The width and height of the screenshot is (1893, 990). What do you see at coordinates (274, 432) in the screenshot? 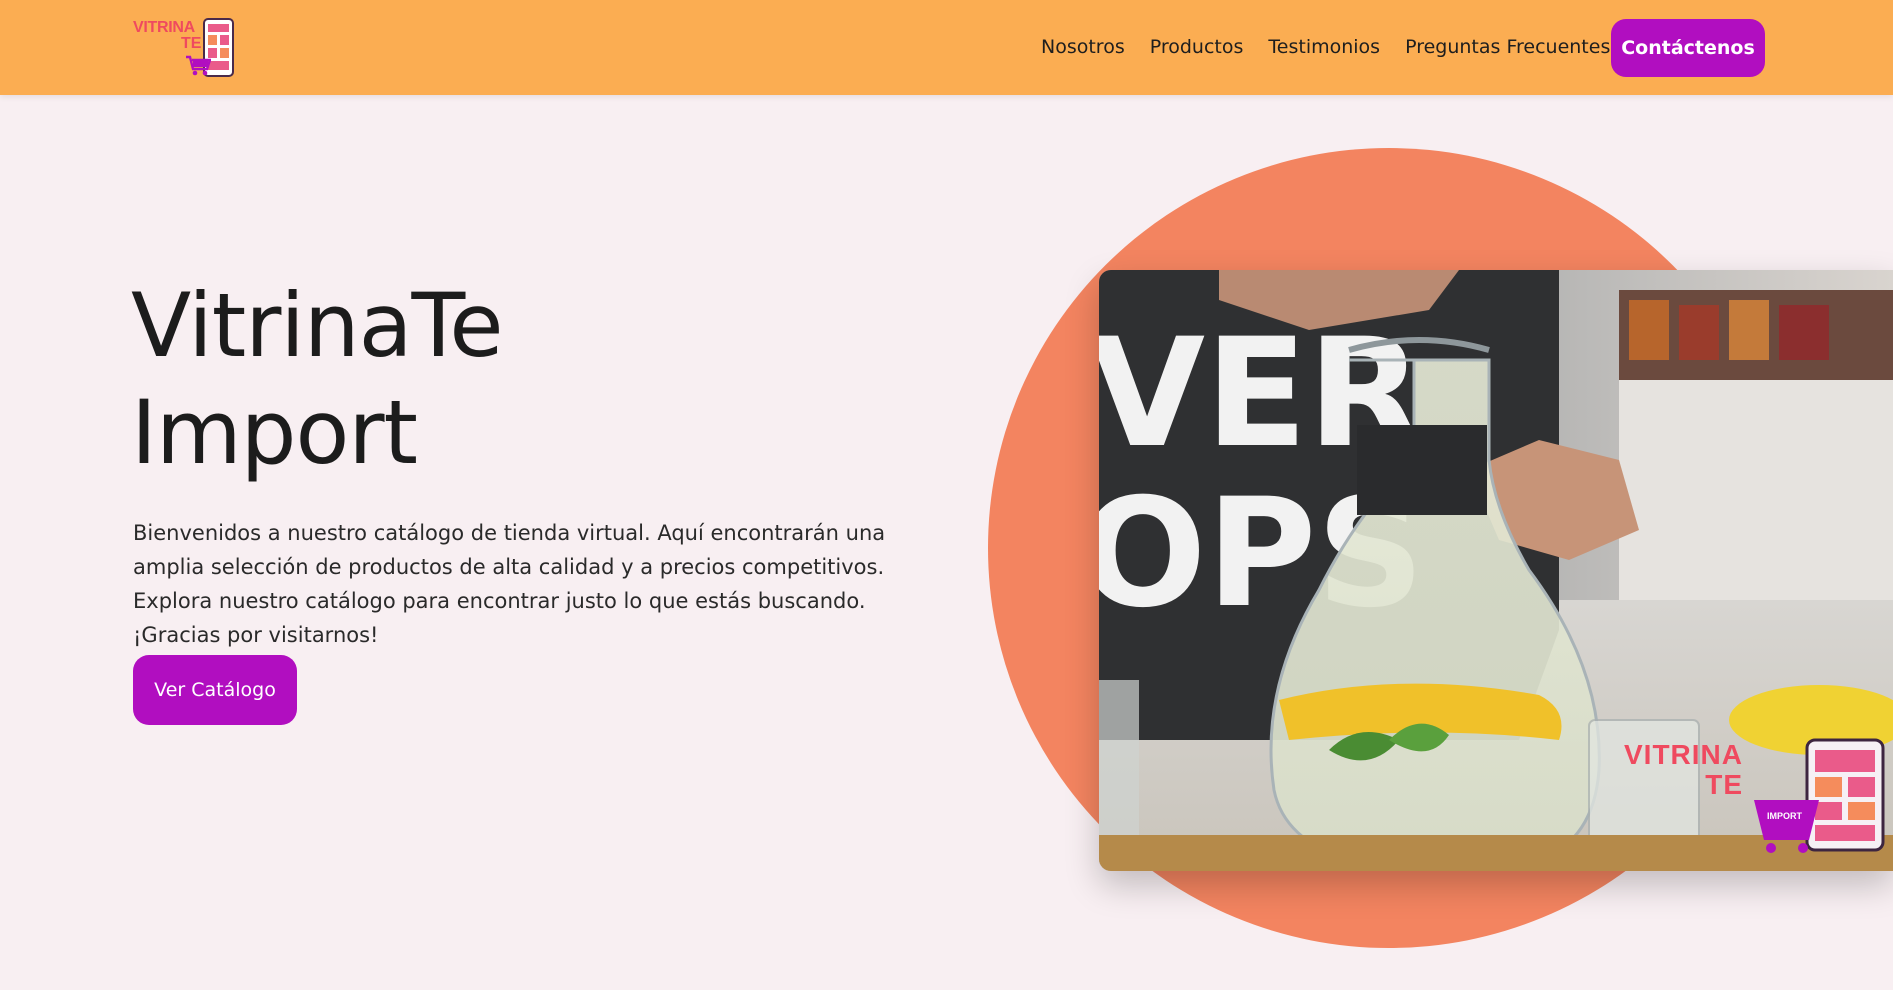
I see `hero-title-line2: Import` at bounding box center [274, 432].